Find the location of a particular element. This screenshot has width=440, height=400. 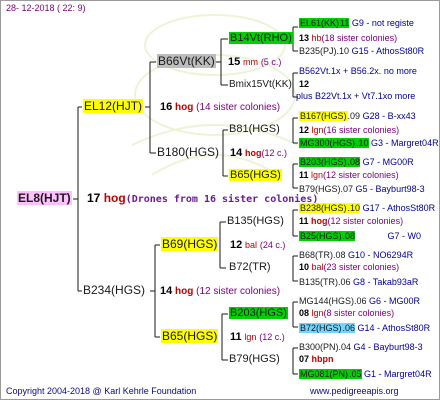

gen3-plus-info: plus B22Vt.1x + Vt7.1xo more is located at coordinates (356, 96).